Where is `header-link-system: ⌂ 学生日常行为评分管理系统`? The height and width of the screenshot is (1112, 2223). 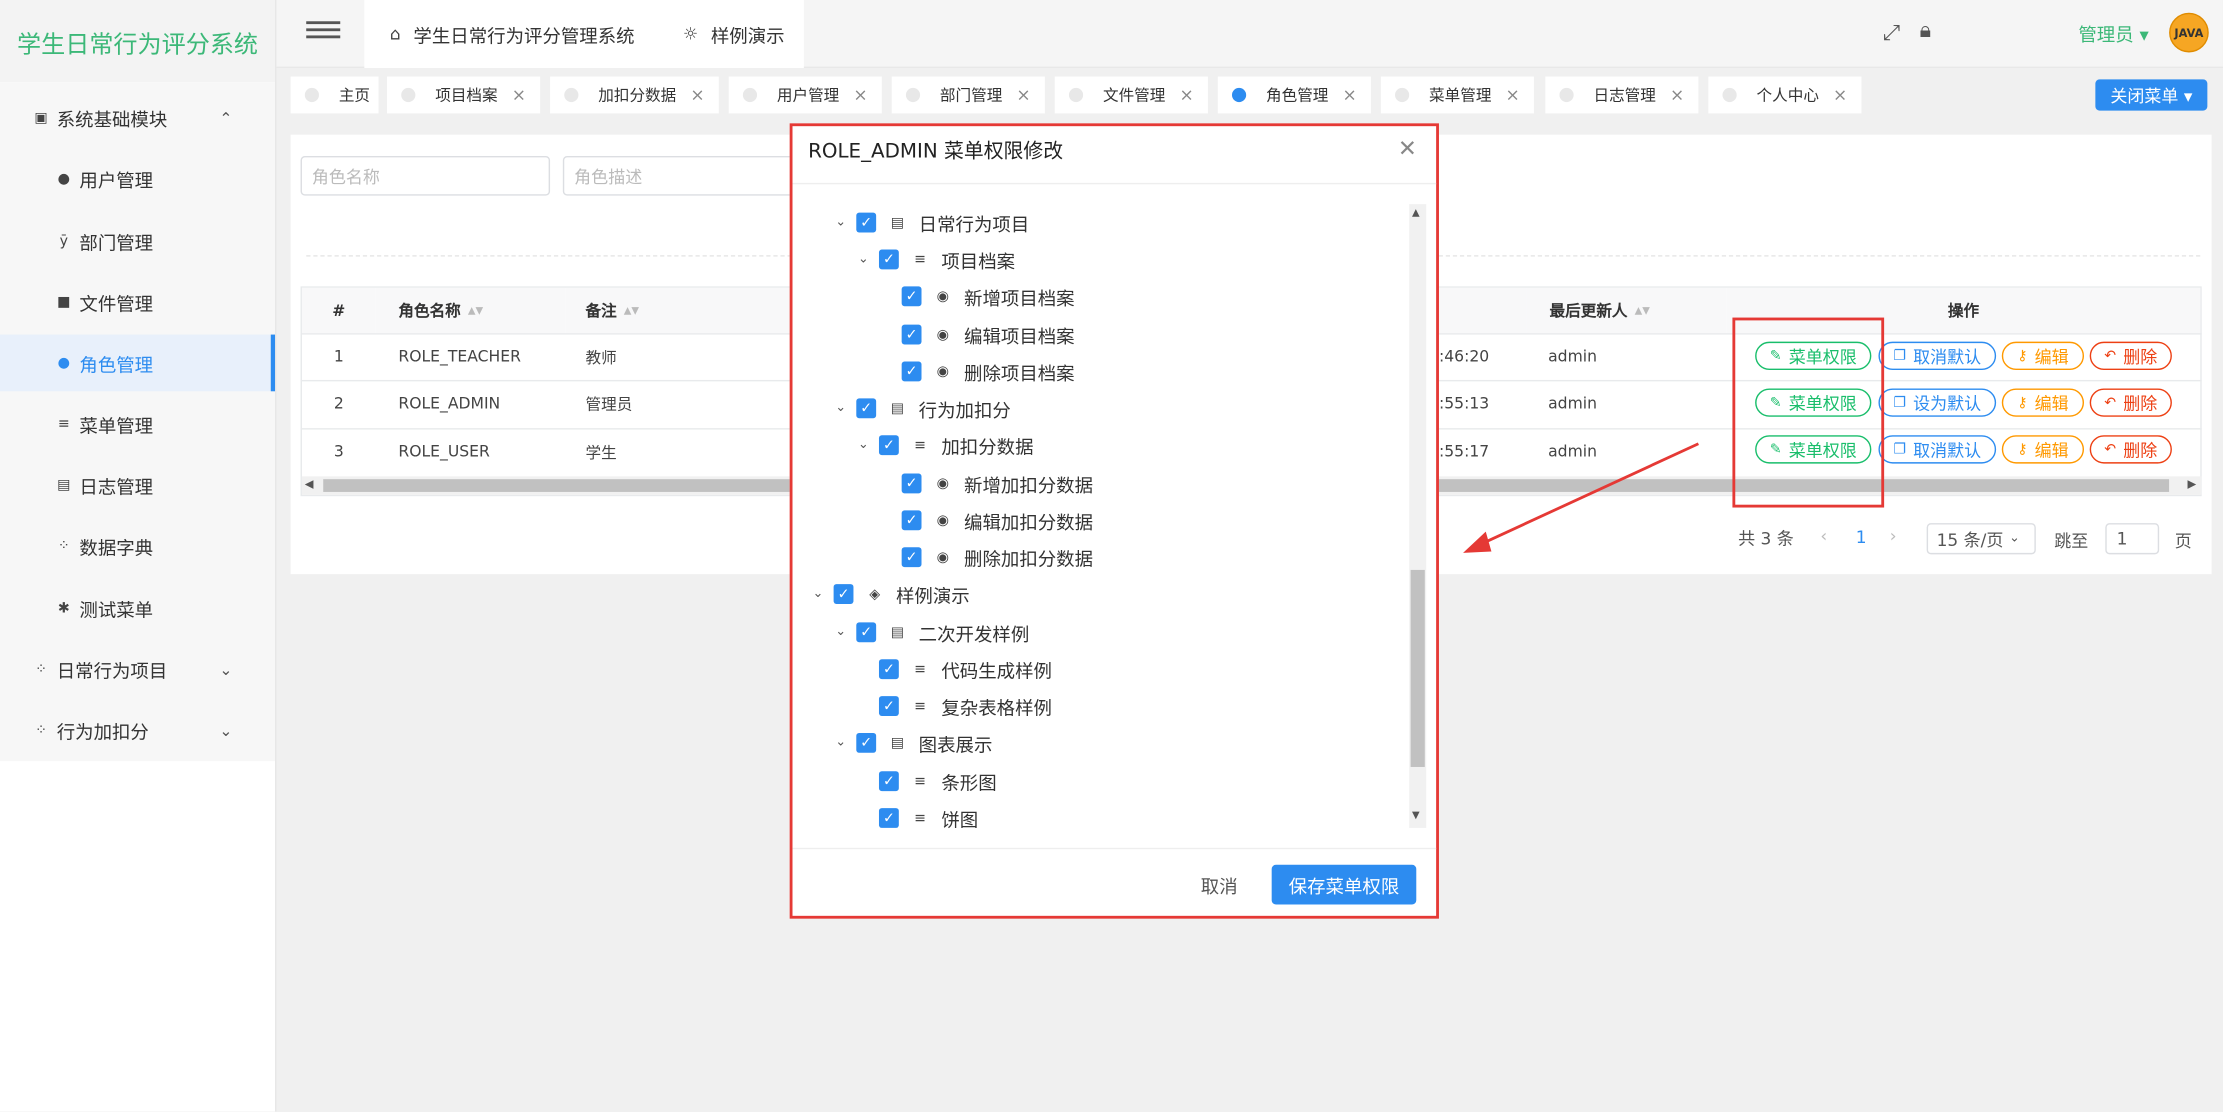
header-link-system: ⌂ 学生日常行为评分管理系统 is located at coordinates (512, 34).